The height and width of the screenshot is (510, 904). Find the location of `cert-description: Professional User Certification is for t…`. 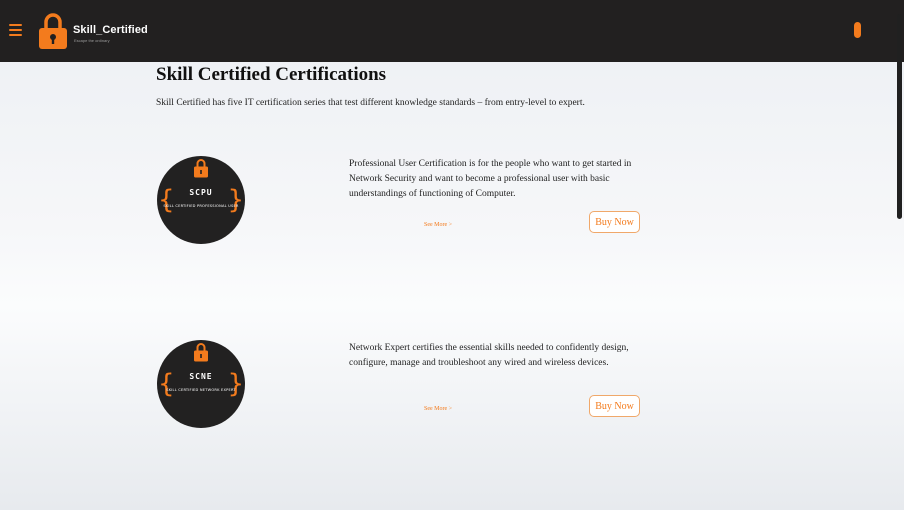

cert-description: Professional User Certification is for t… is located at coordinates (490, 179).